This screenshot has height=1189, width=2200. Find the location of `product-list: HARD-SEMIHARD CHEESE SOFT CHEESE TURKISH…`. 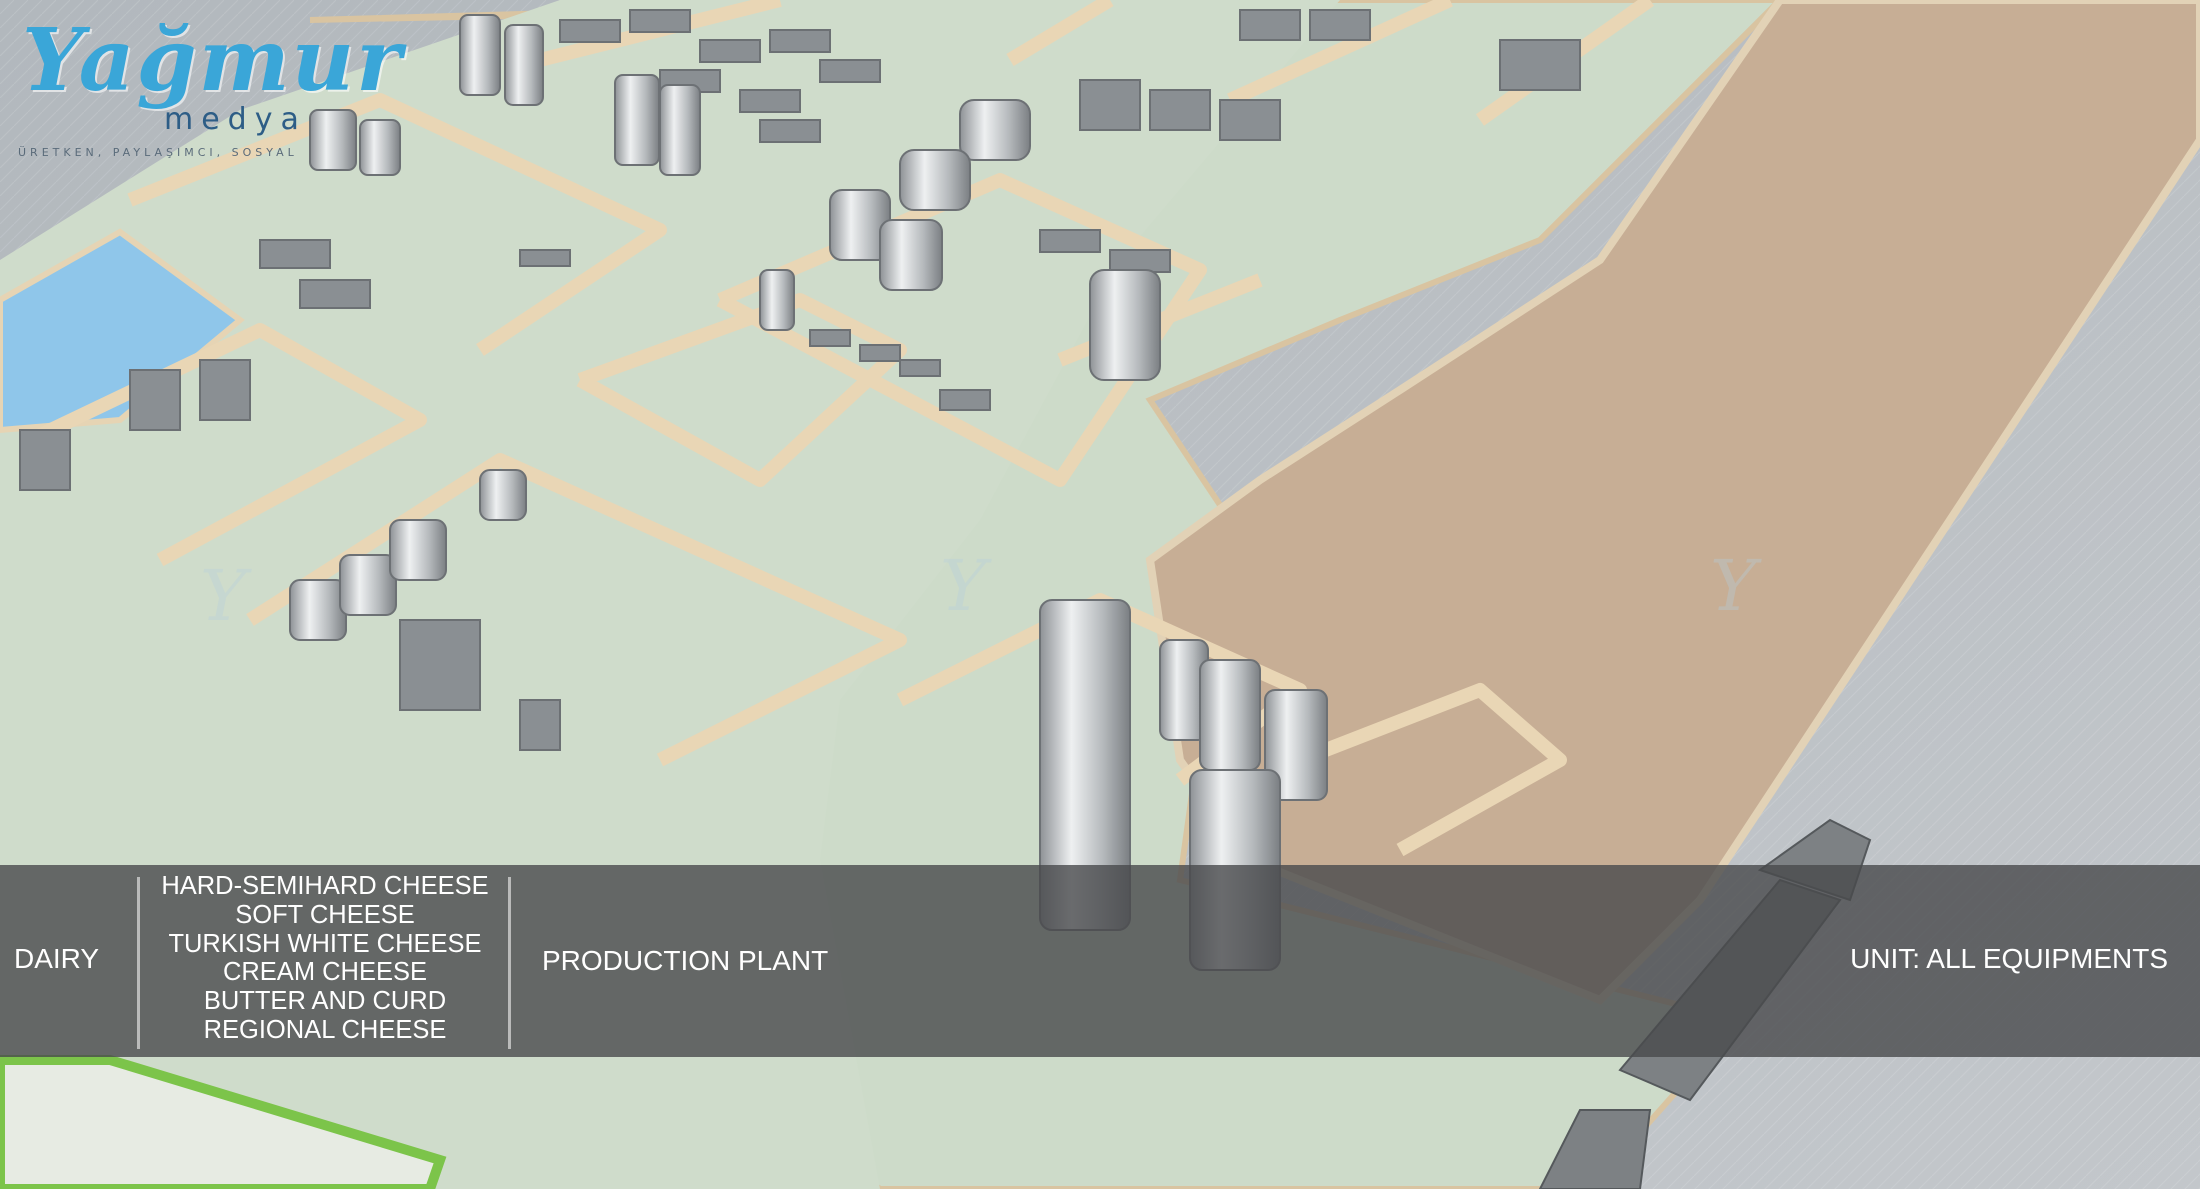

product-list: HARD-SEMIHARD CHEESE SOFT CHEESE TURKISH… is located at coordinates (325, 958).